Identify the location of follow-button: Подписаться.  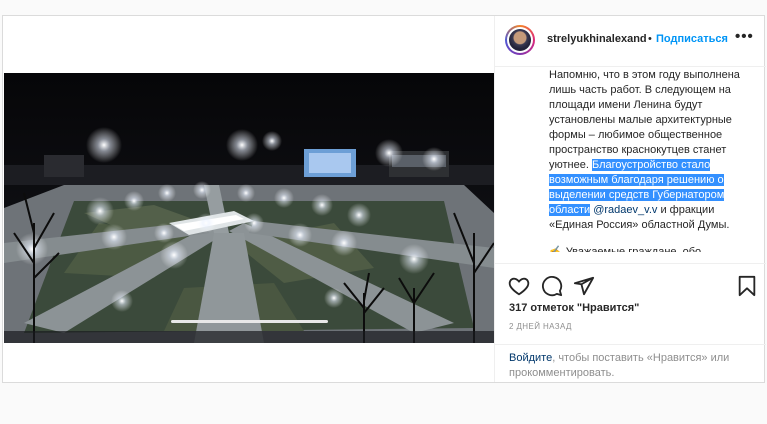
(692, 39).